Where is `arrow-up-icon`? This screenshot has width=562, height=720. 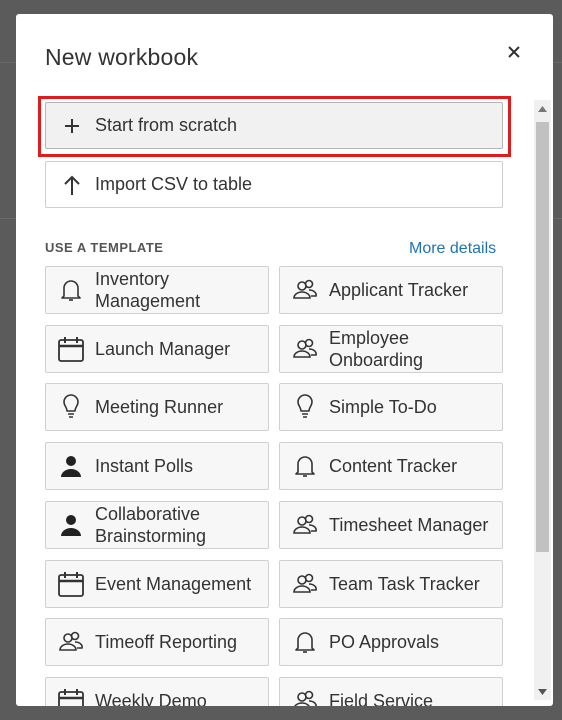 arrow-up-icon is located at coordinates (72, 185).